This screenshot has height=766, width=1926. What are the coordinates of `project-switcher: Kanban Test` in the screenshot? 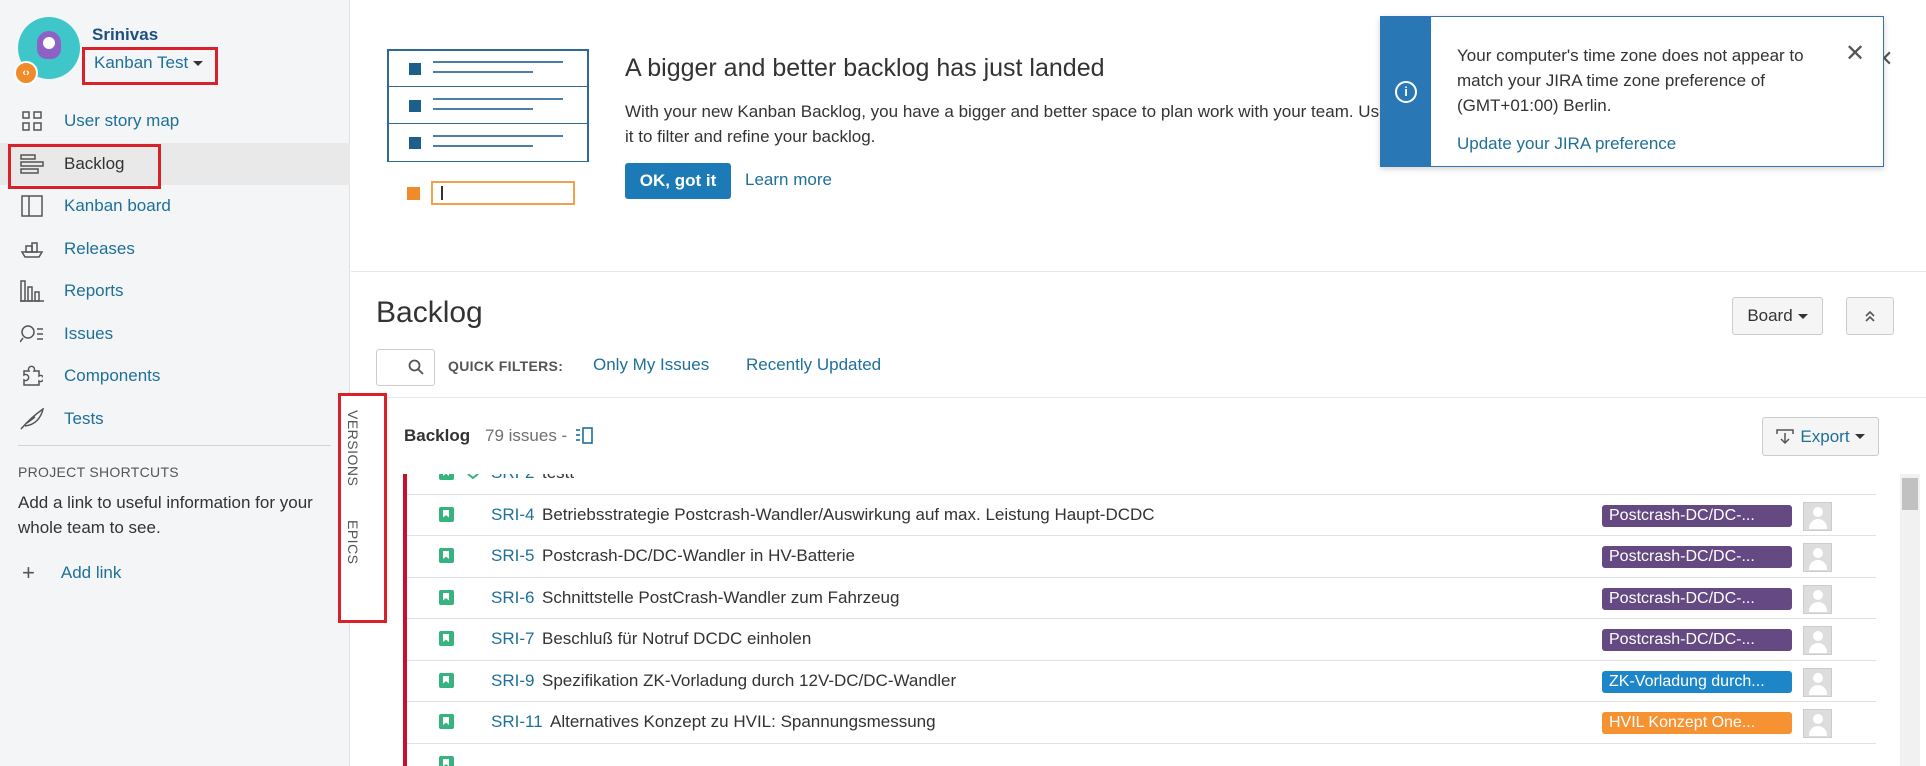 It's located at (150, 66).